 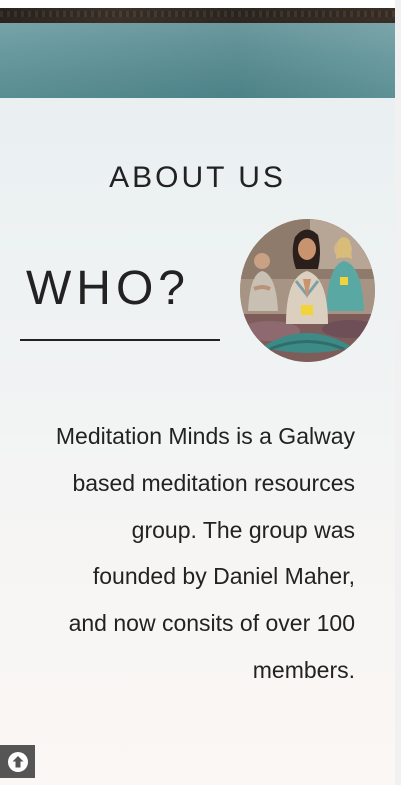 I want to click on header-image-edge, so click(x=197, y=15).